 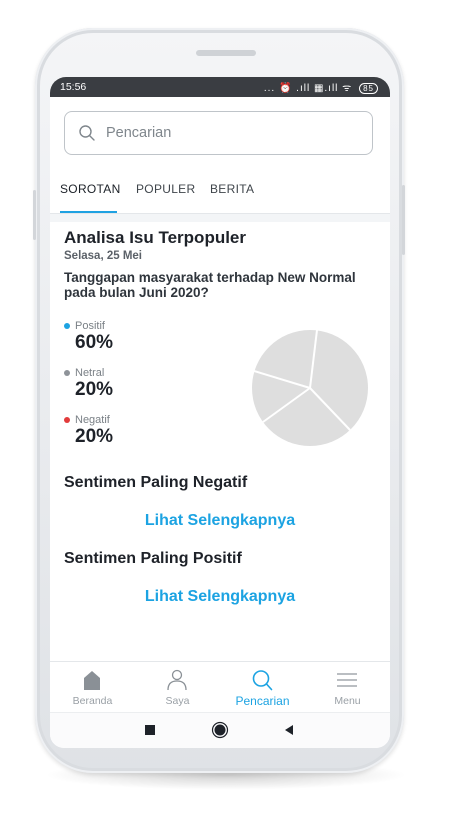 I want to click on tab-populer: POPULER, so click(x=165, y=189).